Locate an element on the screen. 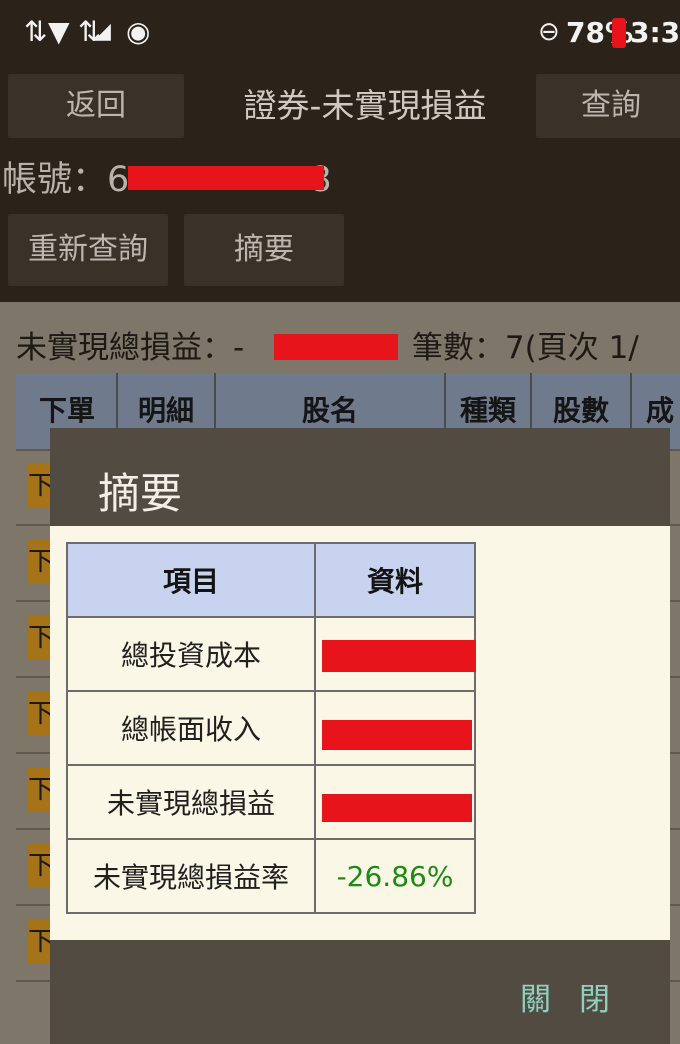  summary-item-unrealized-pl: 未實現總損益 is located at coordinates (191, 802).